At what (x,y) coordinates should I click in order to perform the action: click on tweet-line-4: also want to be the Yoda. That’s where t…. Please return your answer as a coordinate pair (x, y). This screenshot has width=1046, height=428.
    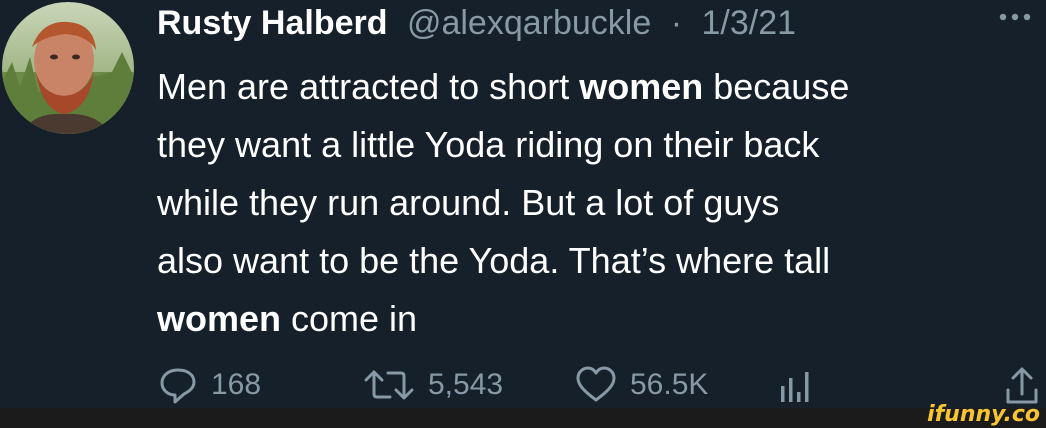
    Looking at the image, I should click on (494, 260).